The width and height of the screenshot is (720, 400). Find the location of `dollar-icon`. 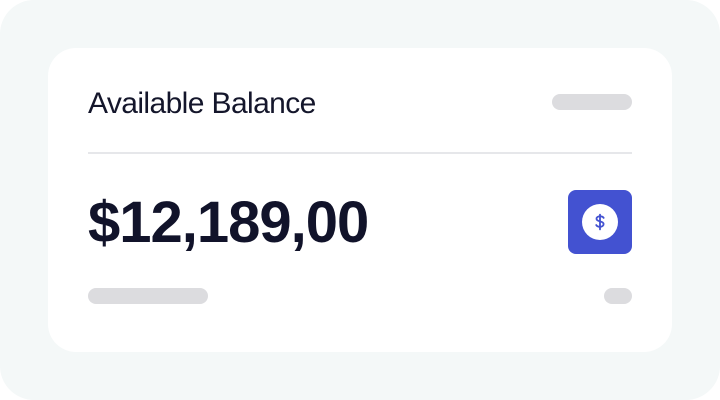

dollar-icon is located at coordinates (600, 222).